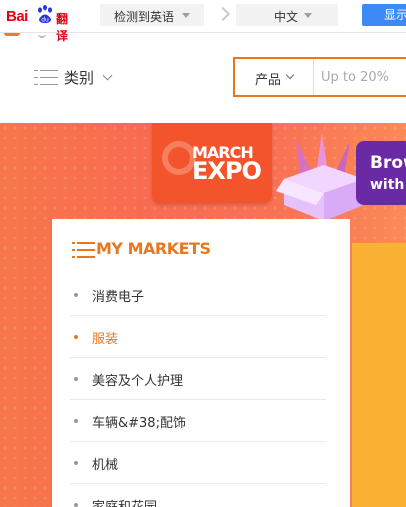 This screenshot has width=406, height=507. I want to click on market-item-beauty: 美容及个人护理, so click(198, 379).